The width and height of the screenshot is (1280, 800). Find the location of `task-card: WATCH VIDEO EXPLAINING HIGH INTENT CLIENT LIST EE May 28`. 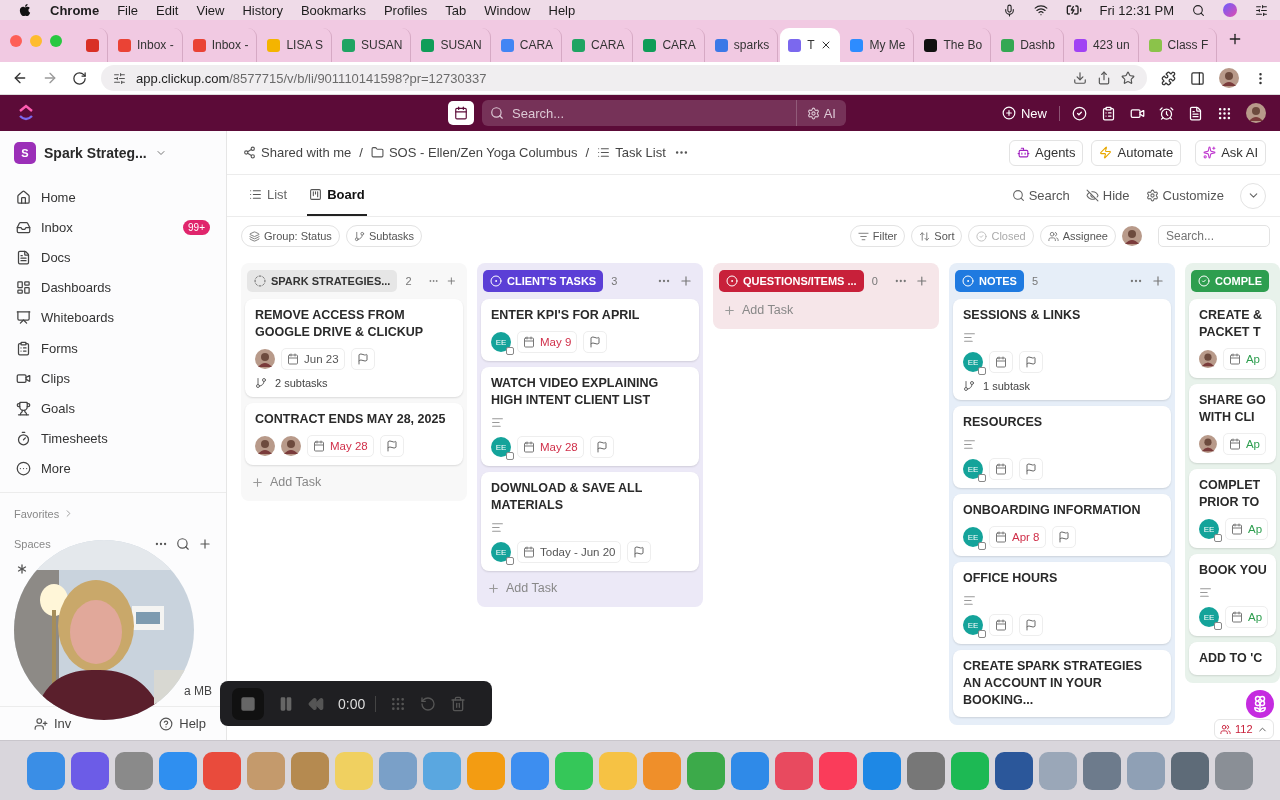

task-card: WATCH VIDEO EXPLAINING HIGH INTENT CLIENT LIST EE May 28 is located at coordinates (590, 416).